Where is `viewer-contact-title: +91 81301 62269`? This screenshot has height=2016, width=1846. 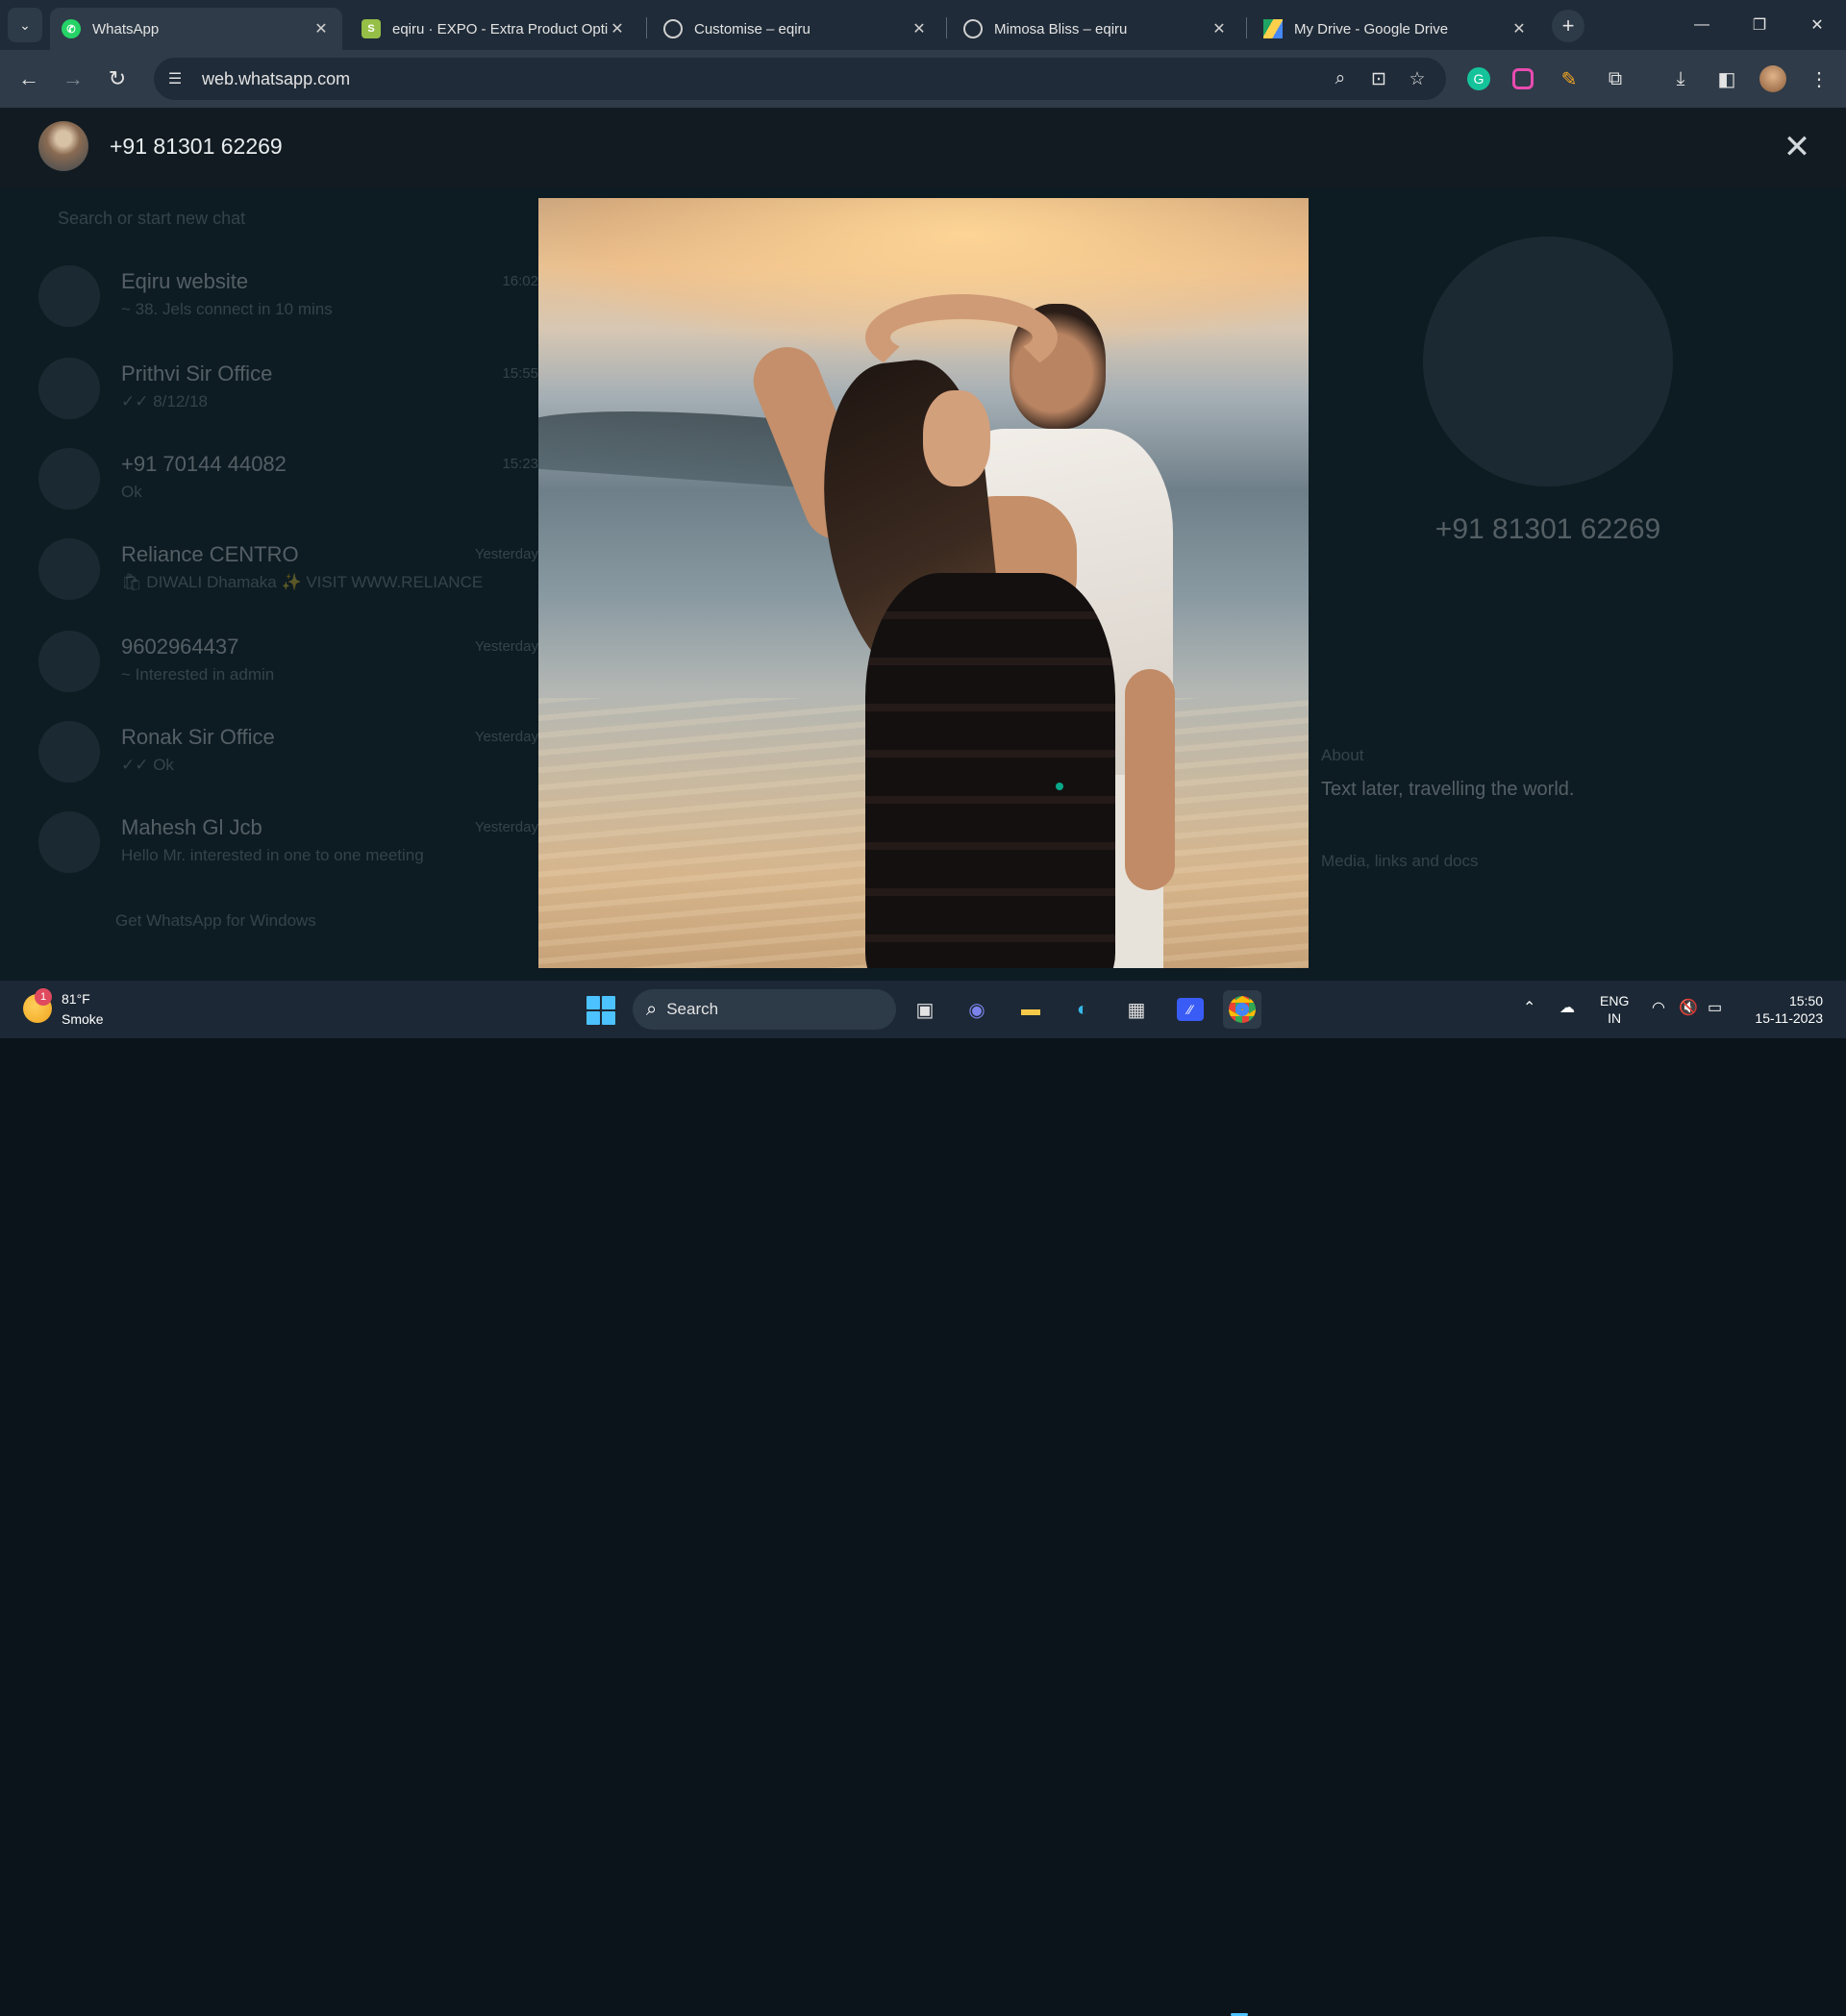 viewer-contact-title: +91 81301 62269 is located at coordinates (196, 147).